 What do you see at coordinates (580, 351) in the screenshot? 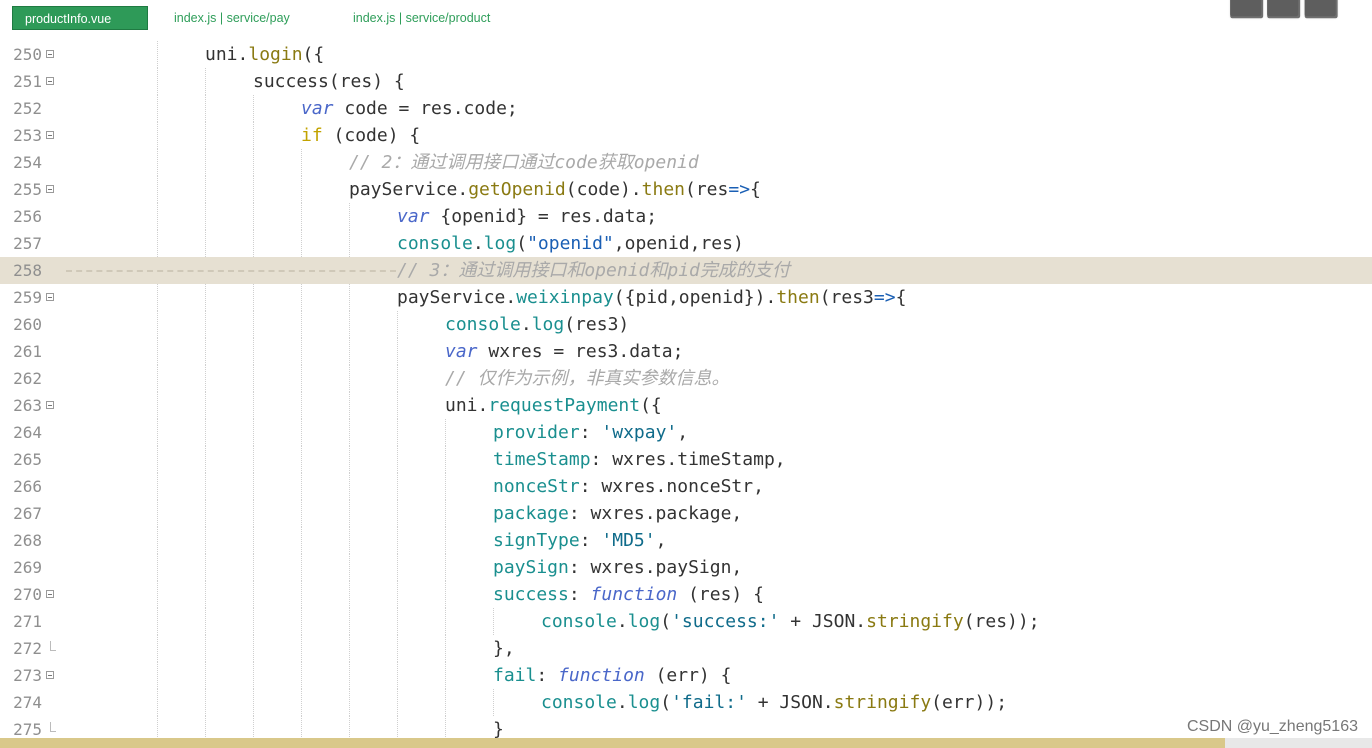
I see `code-token: wxres = res3.data;` at bounding box center [580, 351].